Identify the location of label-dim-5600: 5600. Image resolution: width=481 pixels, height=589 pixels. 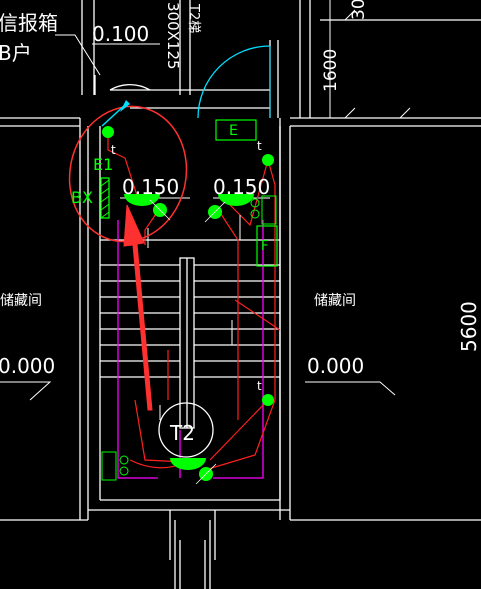
(469, 326).